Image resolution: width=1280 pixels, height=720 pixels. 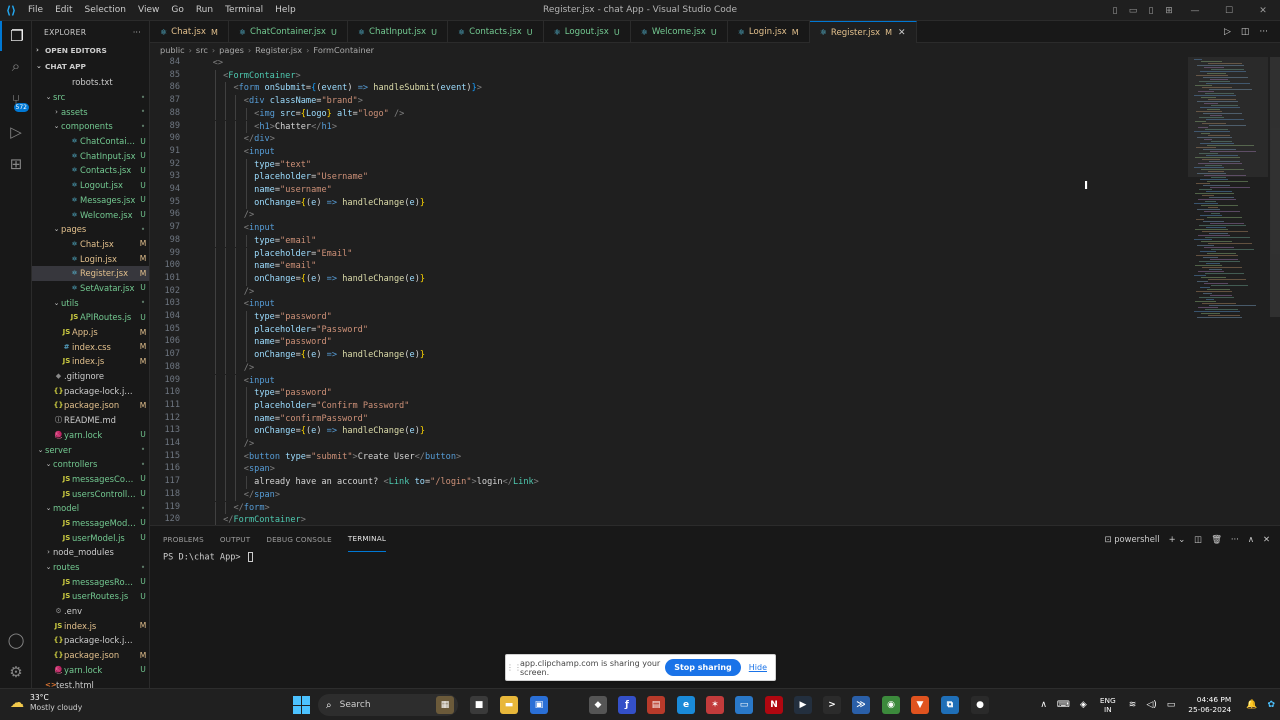 What do you see at coordinates (703, 667) in the screenshot?
I see `stop-sharing-button: Stop sharing` at bounding box center [703, 667].